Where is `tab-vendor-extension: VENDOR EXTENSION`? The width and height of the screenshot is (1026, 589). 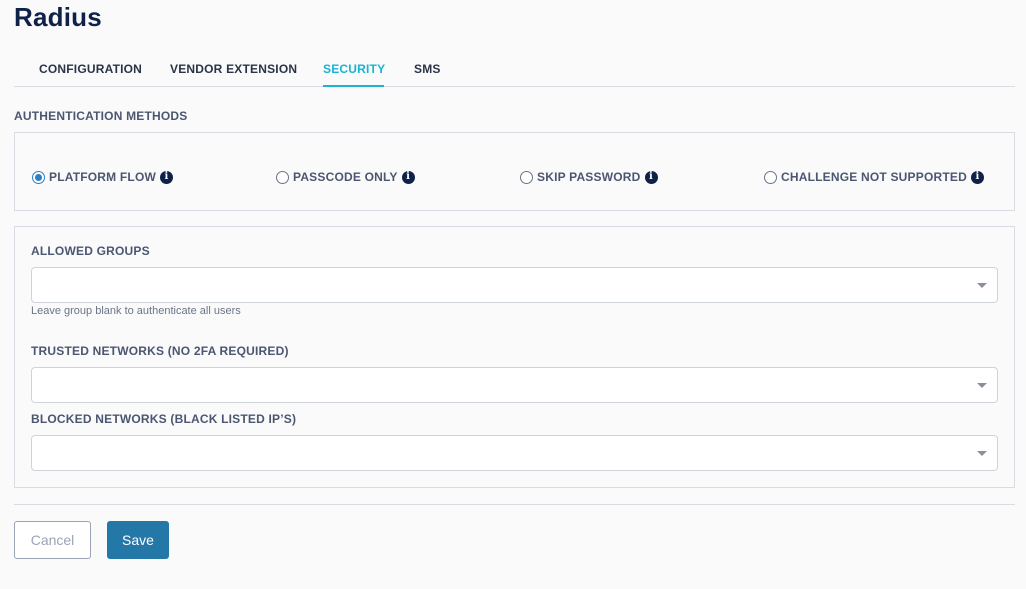
tab-vendor-extension: VENDOR EXTENSION is located at coordinates (233, 69).